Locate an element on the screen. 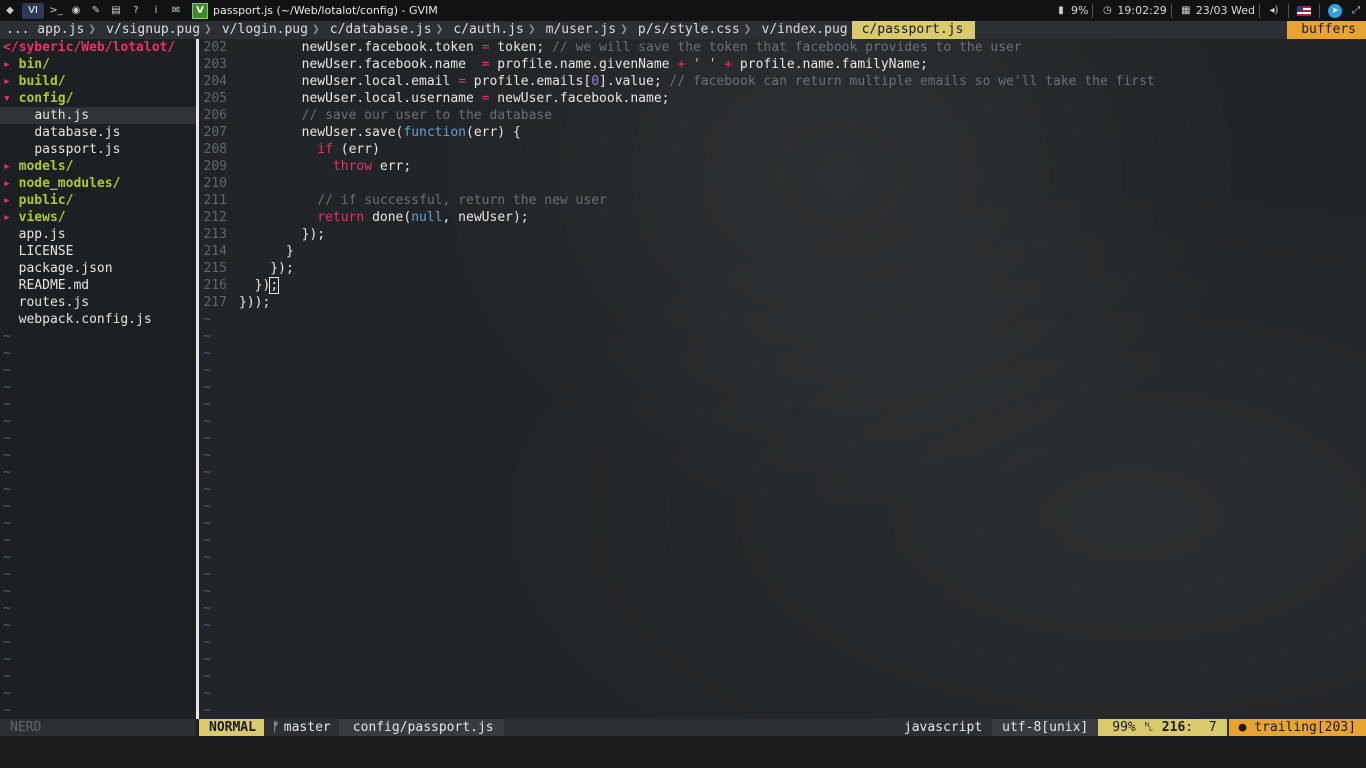  volume-icon: ◂) is located at coordinates (1274, 11).